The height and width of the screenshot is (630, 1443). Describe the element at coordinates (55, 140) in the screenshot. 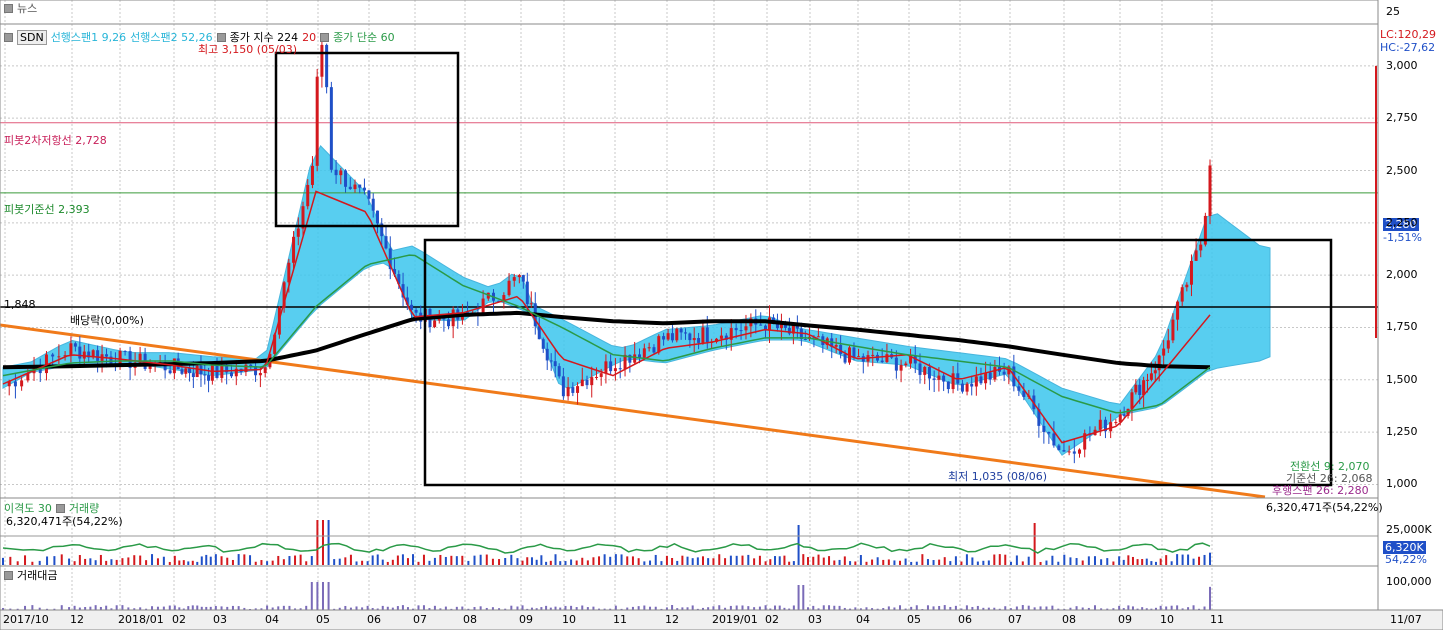

I see `pivot-resistance-label: 피봇2차저항선 2,728` at that location.